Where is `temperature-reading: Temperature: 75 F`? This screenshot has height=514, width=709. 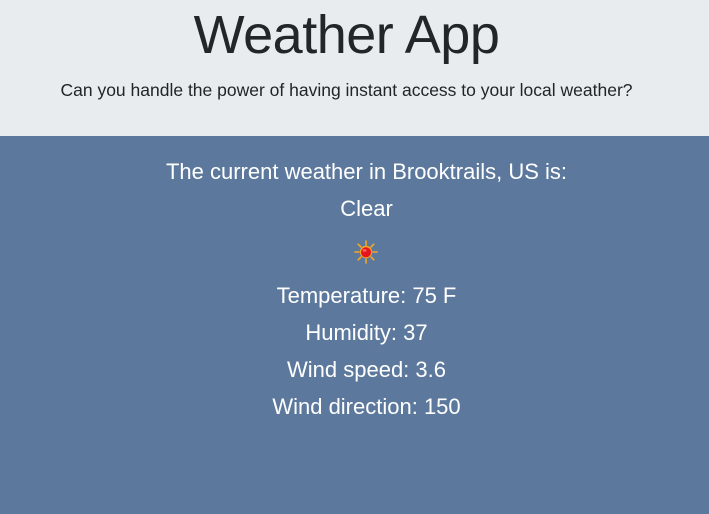
temperature-reading: Temperature: 75 F is located at coordinates (366, 295).